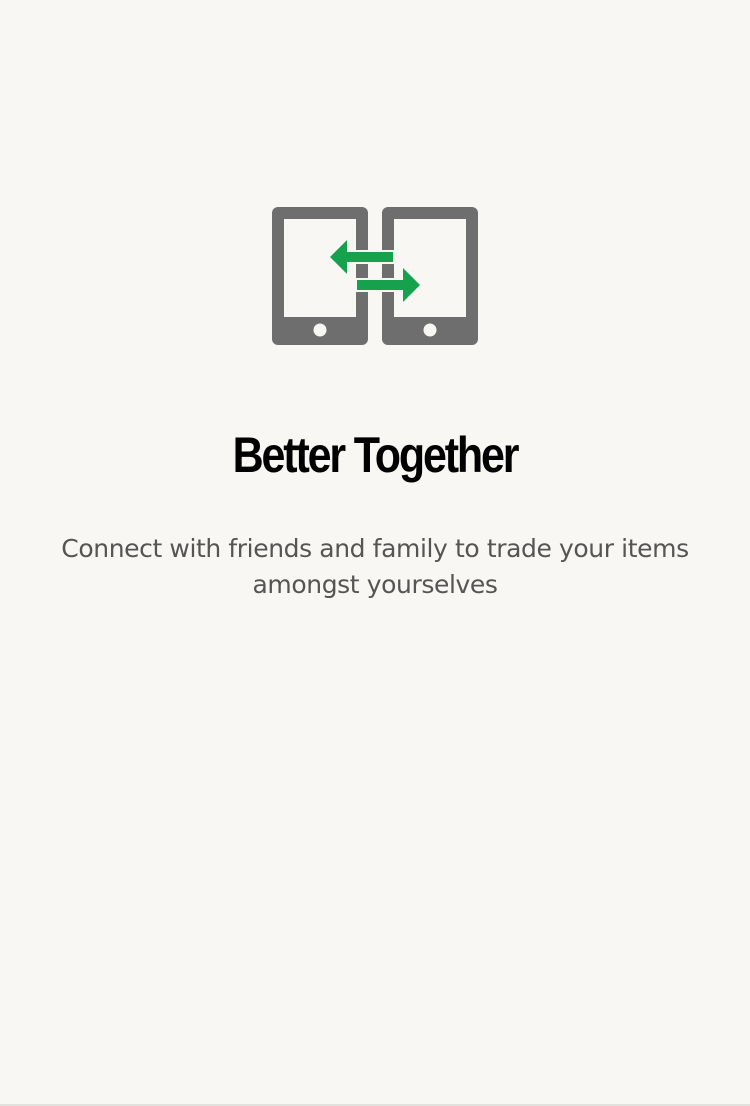 The height and width of the screenshot is (1106, 750). Describe the element at coordinates (320, 276) in the screenshot. I see `left-tablet-icon` at that location.